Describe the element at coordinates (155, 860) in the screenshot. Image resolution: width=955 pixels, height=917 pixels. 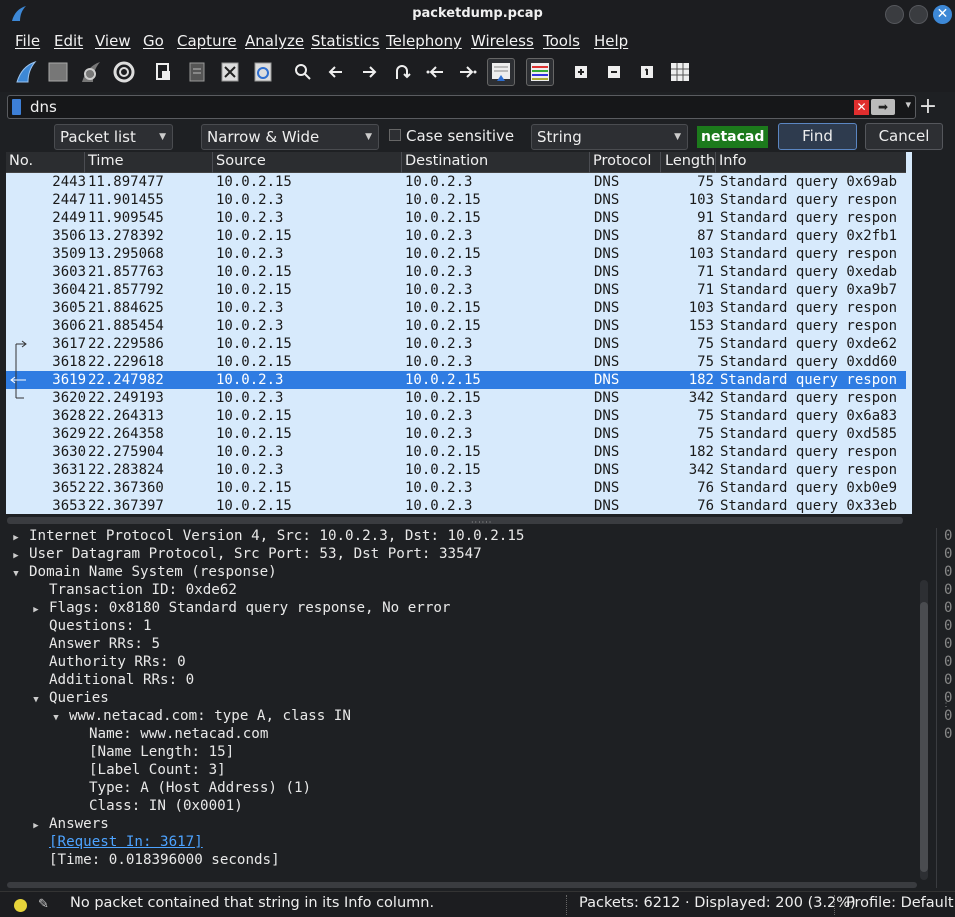
I see `tree-item: [Time: 0.018396000 seconds]` at that location.